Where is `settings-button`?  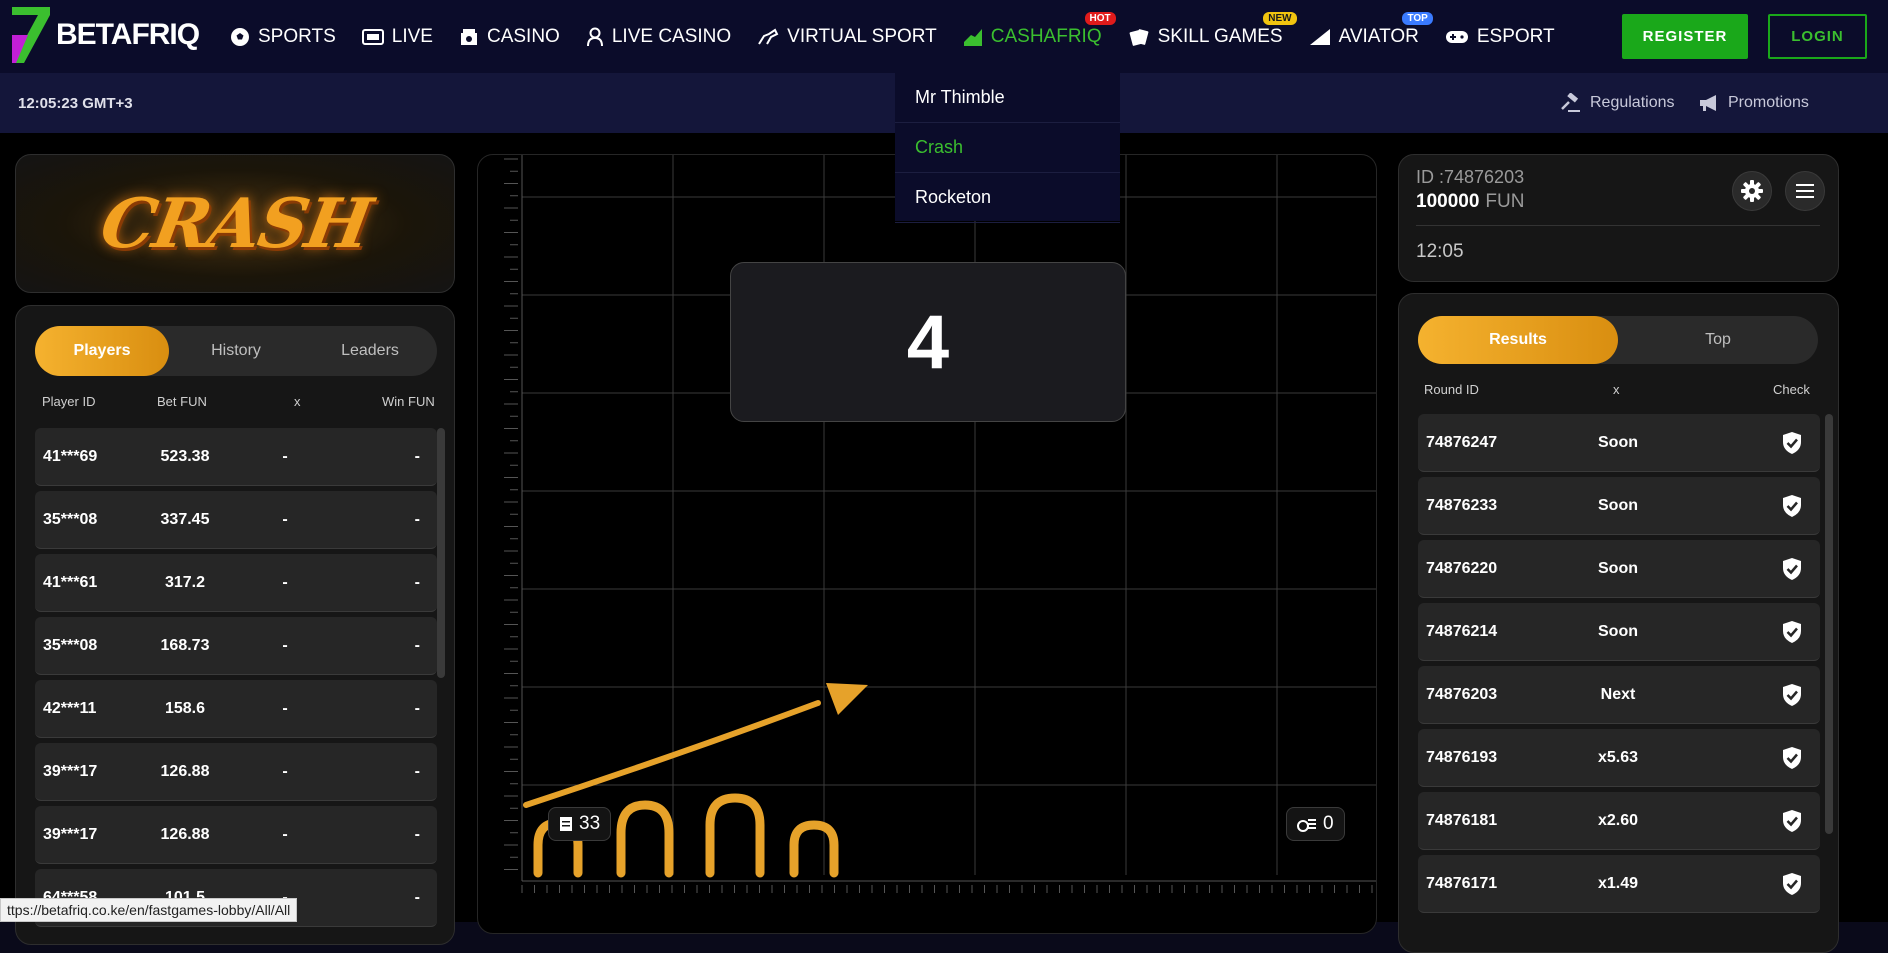
settings-button is located at coordinates (1752, 191).